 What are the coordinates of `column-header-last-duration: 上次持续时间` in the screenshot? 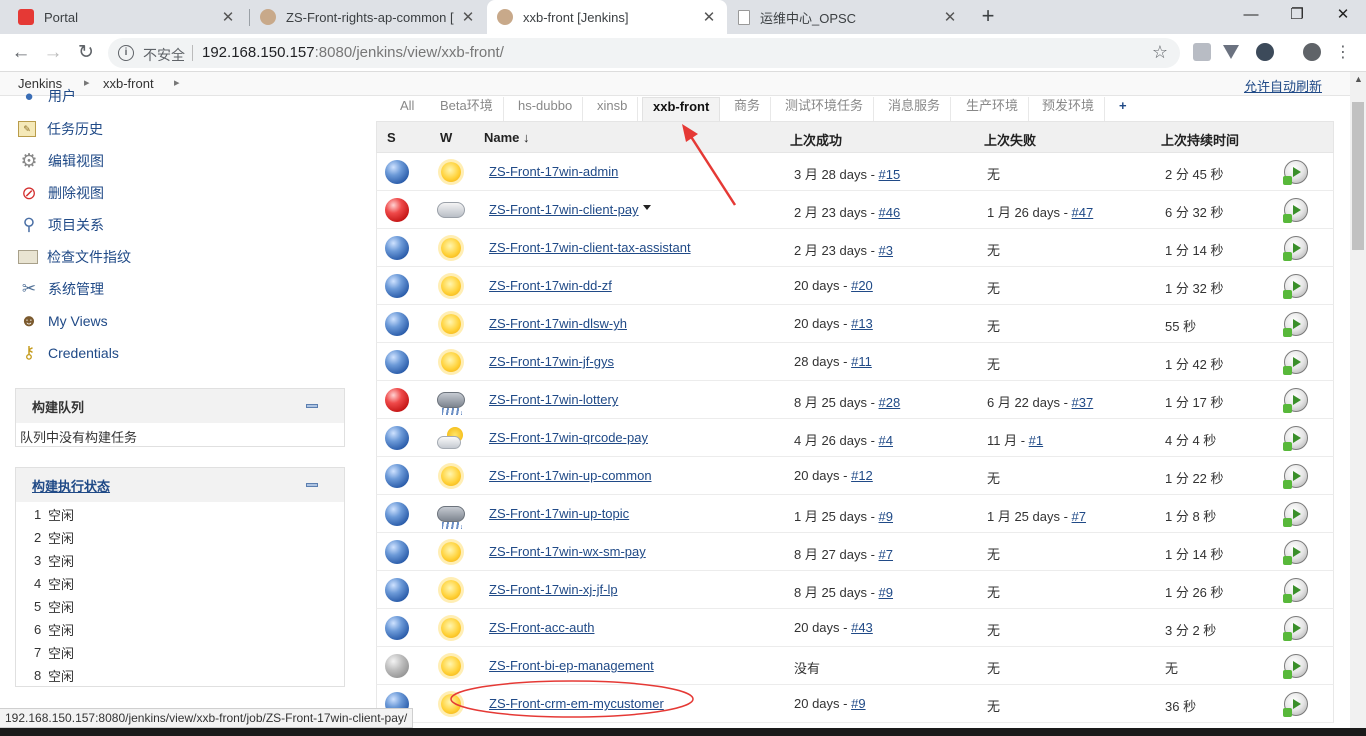 It's located at (1200, 139).